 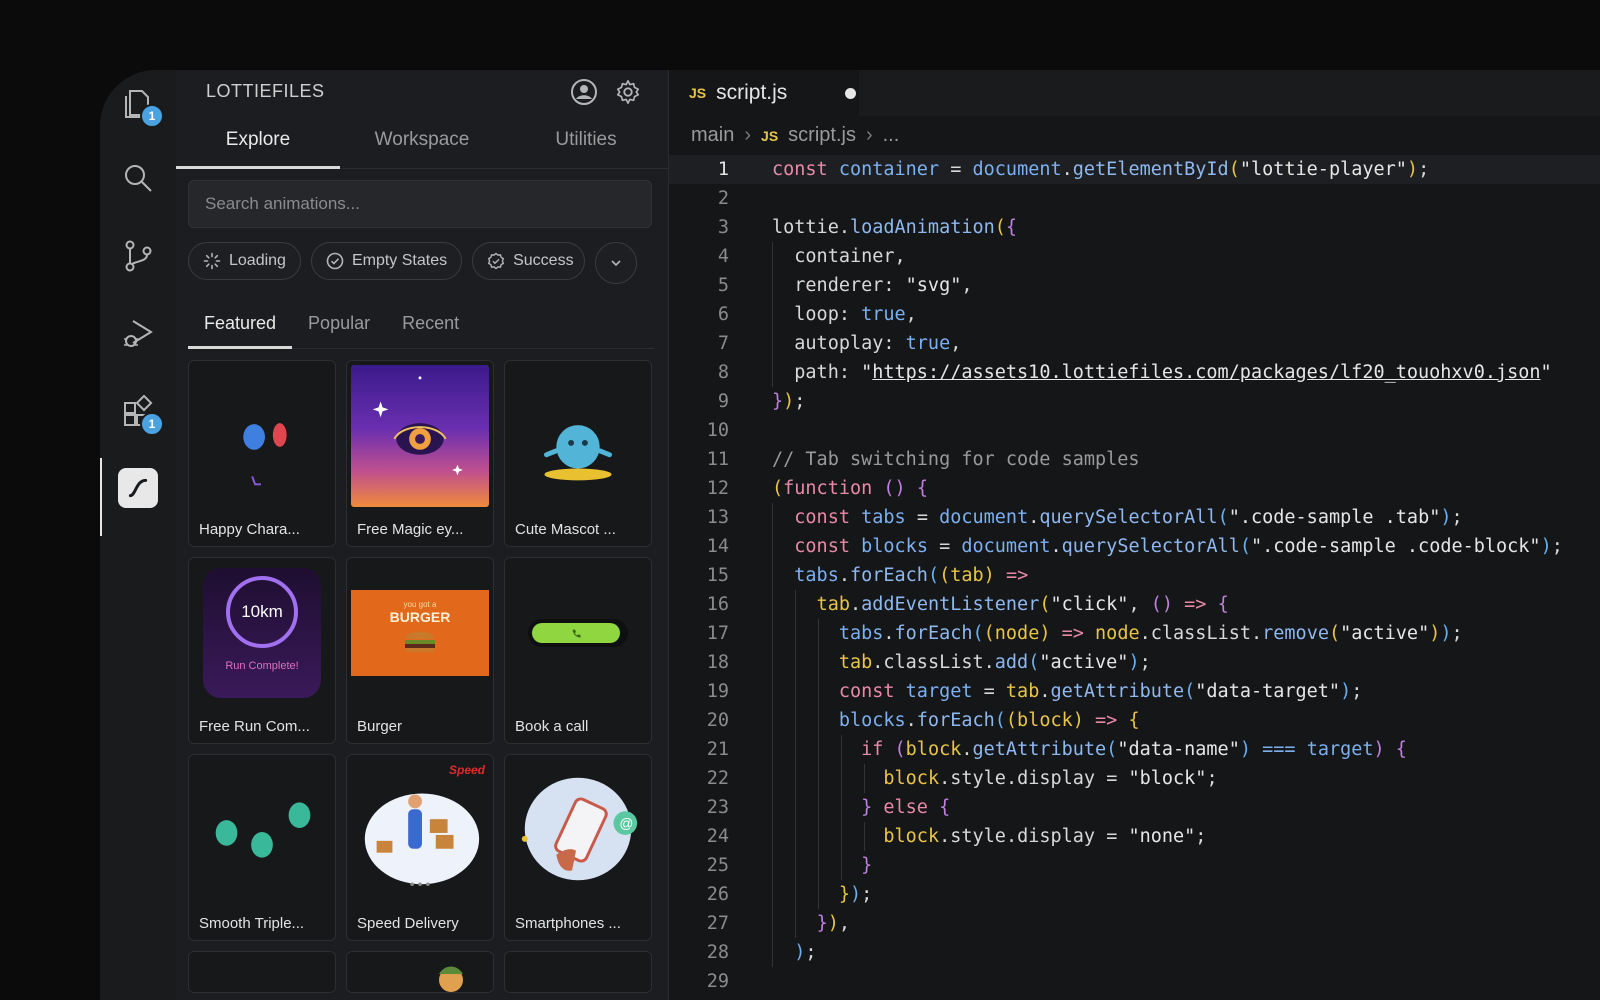 I want to click on account-button, so click(x=584, y=92).